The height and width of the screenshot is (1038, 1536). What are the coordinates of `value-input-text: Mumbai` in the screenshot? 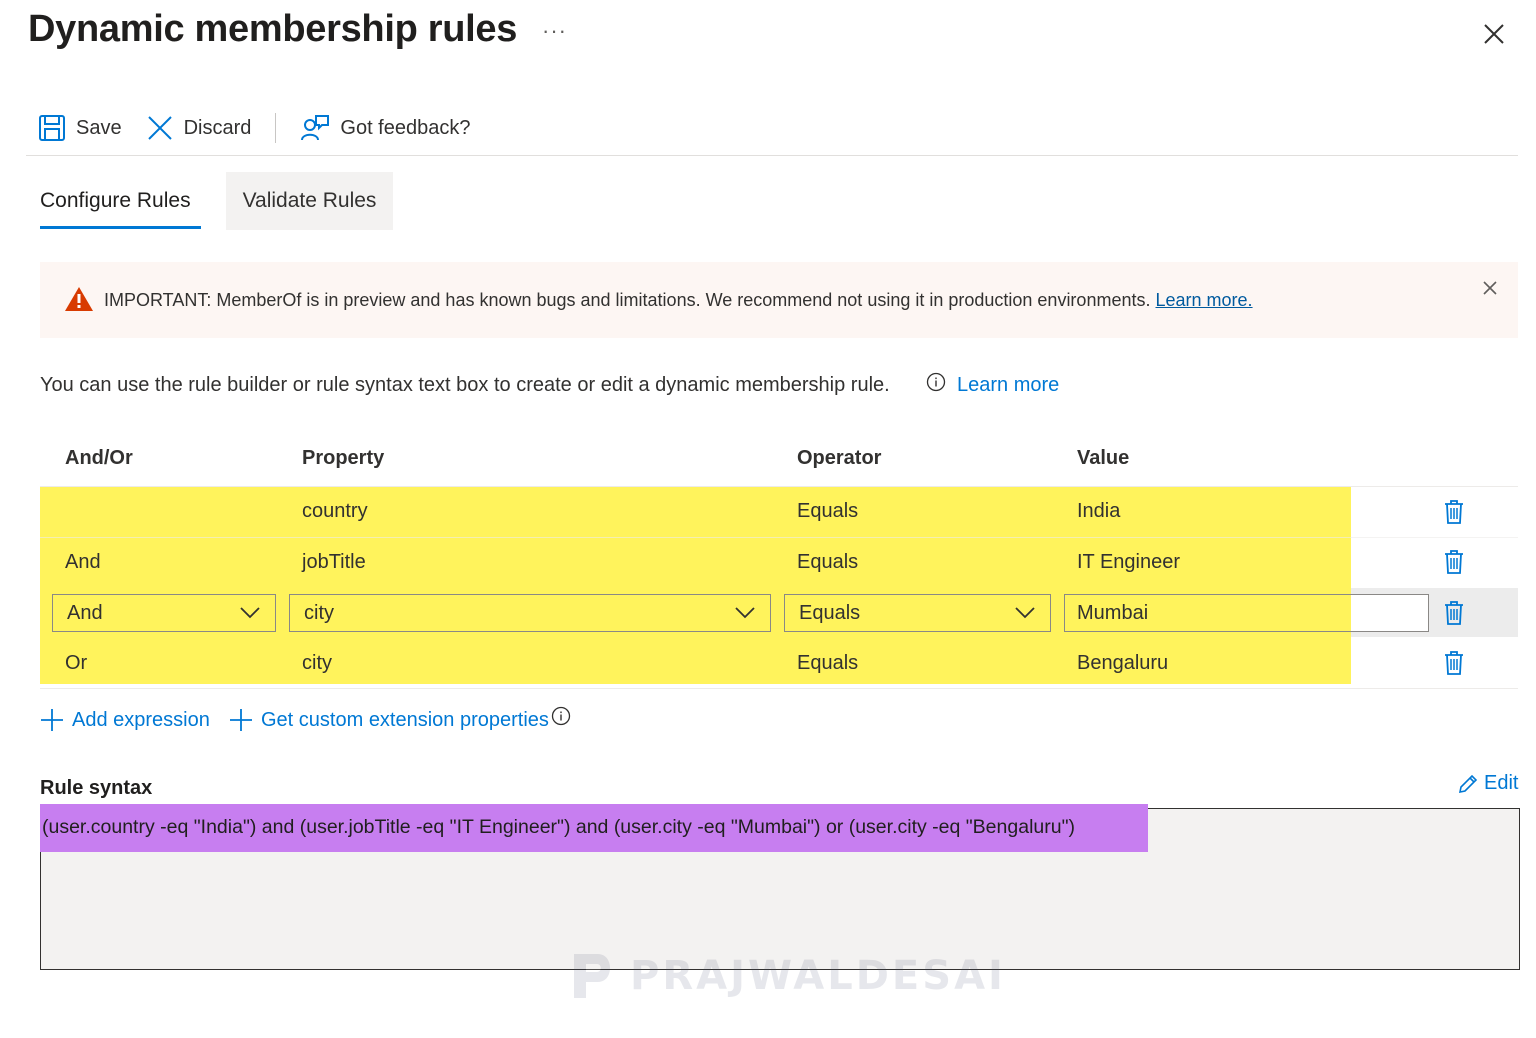 It's located at (1113, 612).